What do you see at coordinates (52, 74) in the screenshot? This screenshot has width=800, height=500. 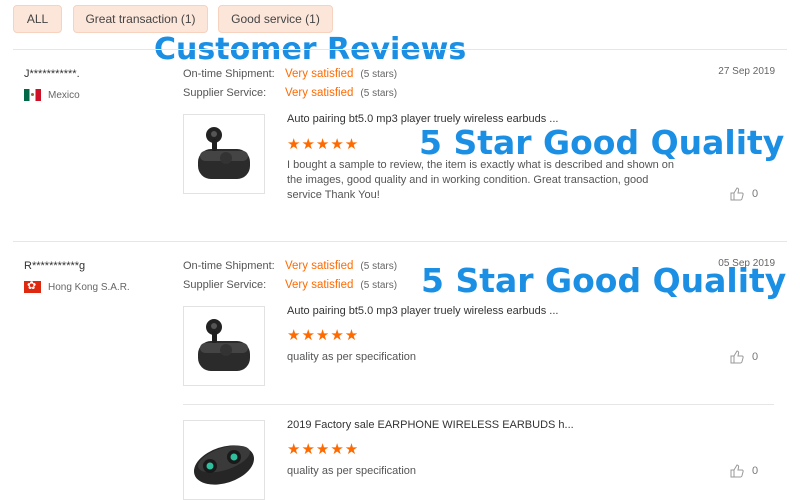 I see `reviewer-name: J***********.` at bounding box center [52, 74].